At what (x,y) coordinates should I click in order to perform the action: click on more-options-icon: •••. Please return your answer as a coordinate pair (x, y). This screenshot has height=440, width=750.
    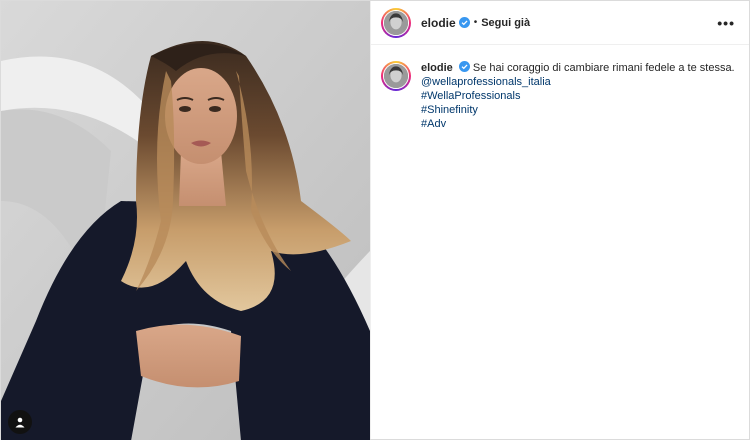
    Looking at the image, I should click on (726, 23).